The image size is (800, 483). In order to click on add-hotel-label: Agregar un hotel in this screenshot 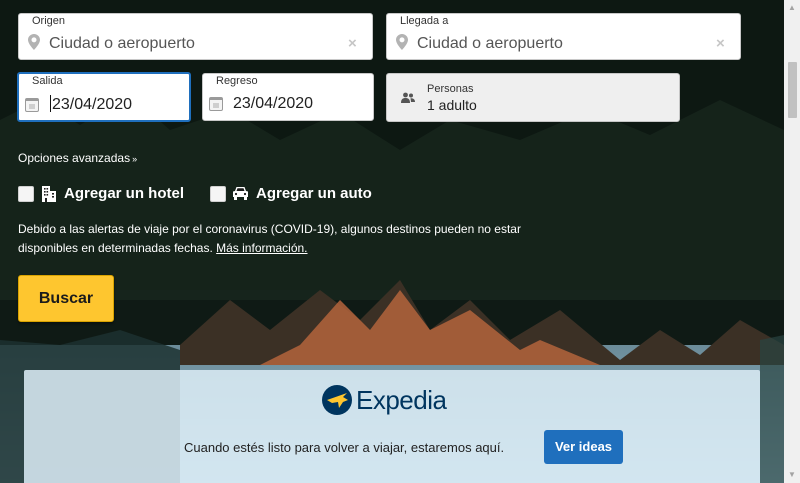, I will do `click(124, 193)`.